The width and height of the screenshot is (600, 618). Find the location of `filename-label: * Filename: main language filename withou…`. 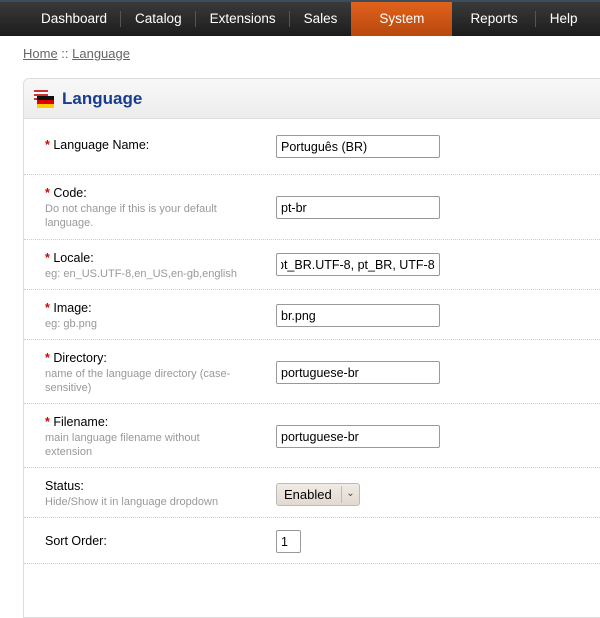

filename-label: * Filename: main language filename withou… is located at coordinates (145, 437).